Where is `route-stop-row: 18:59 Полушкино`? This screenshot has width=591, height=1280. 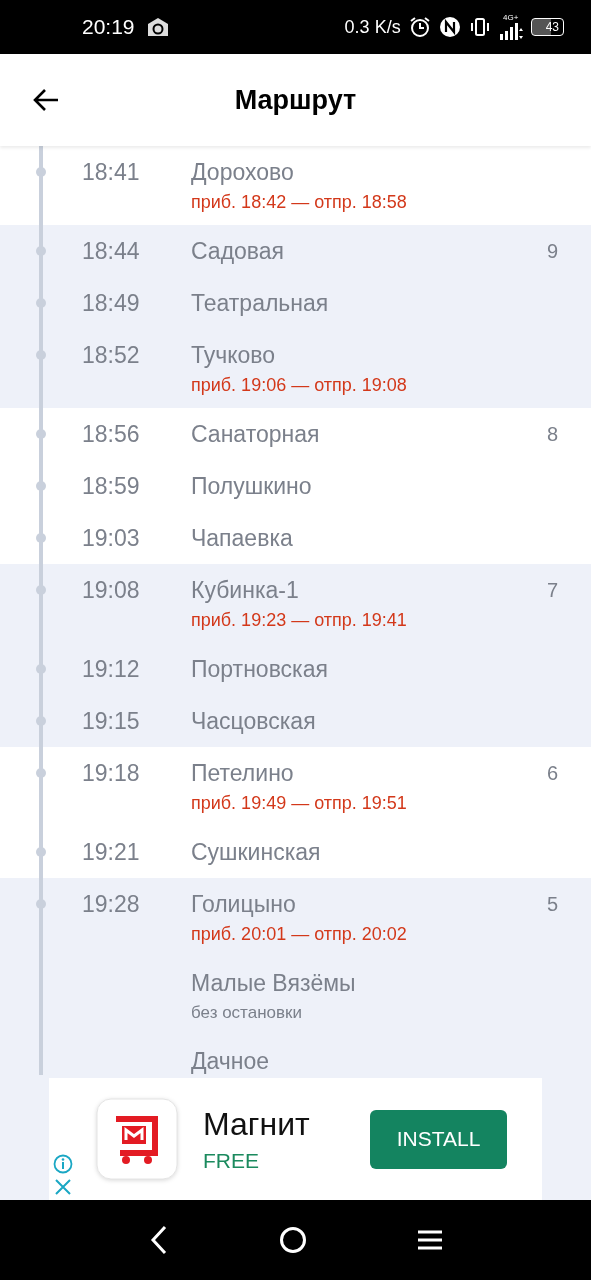 route-stop-row: 18:59 Полушкино is located at coordinates (295, 486).